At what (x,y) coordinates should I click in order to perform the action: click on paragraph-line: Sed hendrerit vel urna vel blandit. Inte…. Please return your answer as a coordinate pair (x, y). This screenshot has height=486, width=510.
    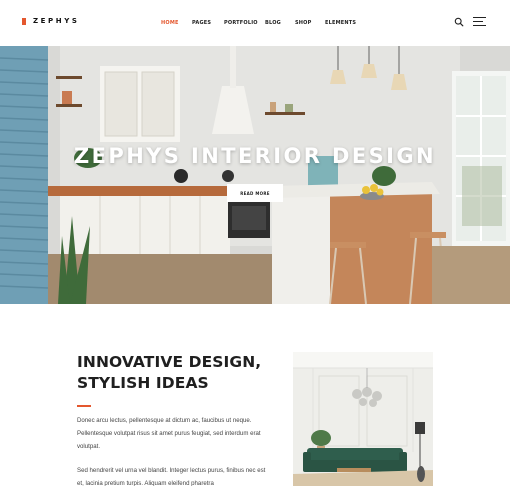
    Looking at the image, I should click on (171, 470).